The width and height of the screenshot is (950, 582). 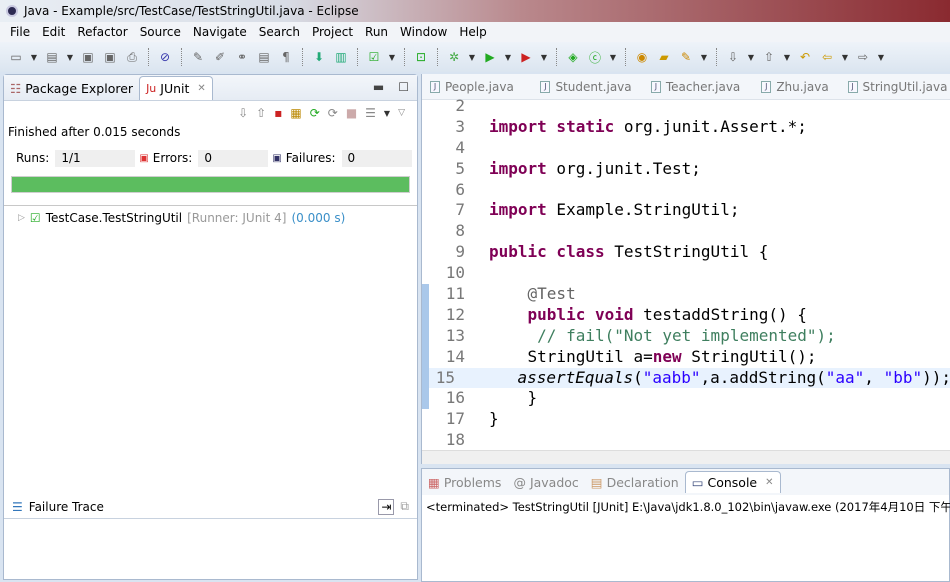 I want to click on menu-run: Run, so click(x=376, y=32).